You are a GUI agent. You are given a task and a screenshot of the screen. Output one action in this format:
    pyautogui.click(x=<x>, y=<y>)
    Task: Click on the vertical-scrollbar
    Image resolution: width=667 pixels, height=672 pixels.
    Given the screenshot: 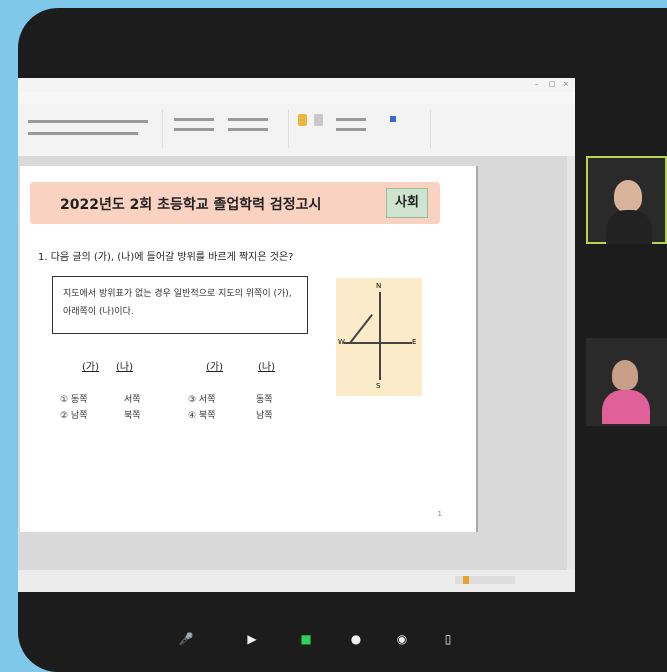 What is the action you would take?
    pyautogui.click(x=571, y=363)
    